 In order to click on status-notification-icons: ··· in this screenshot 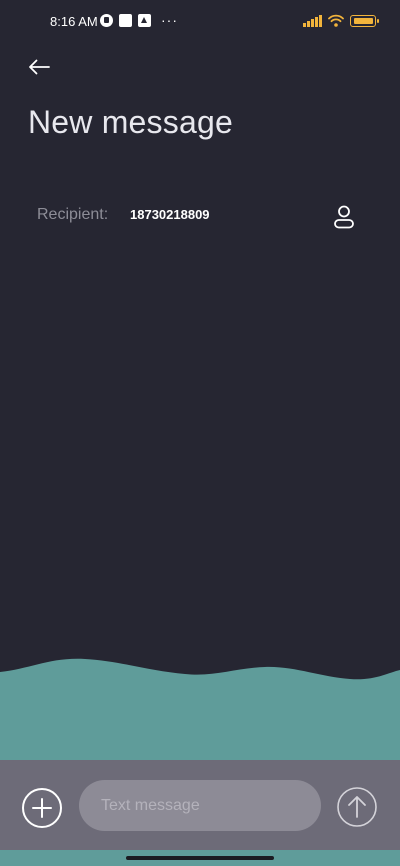, I will do `click(139, 20)`.